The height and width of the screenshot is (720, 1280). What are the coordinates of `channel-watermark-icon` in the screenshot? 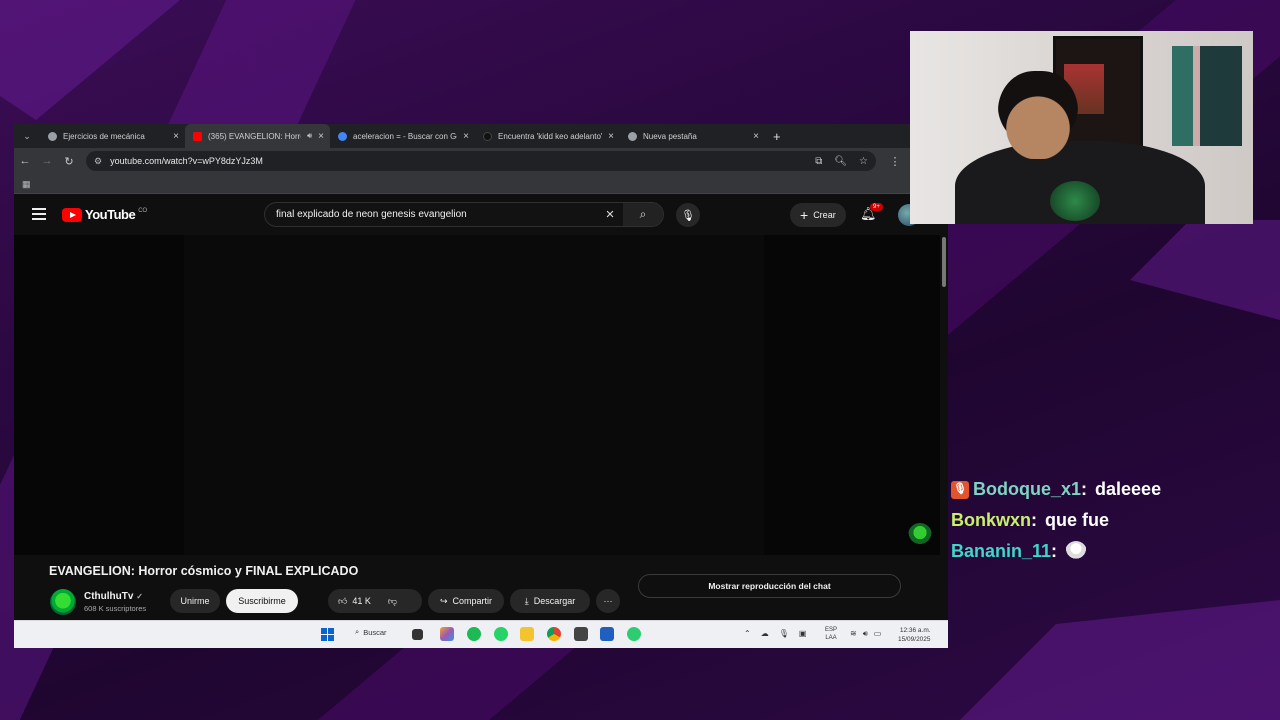 It's located at (920, 535).